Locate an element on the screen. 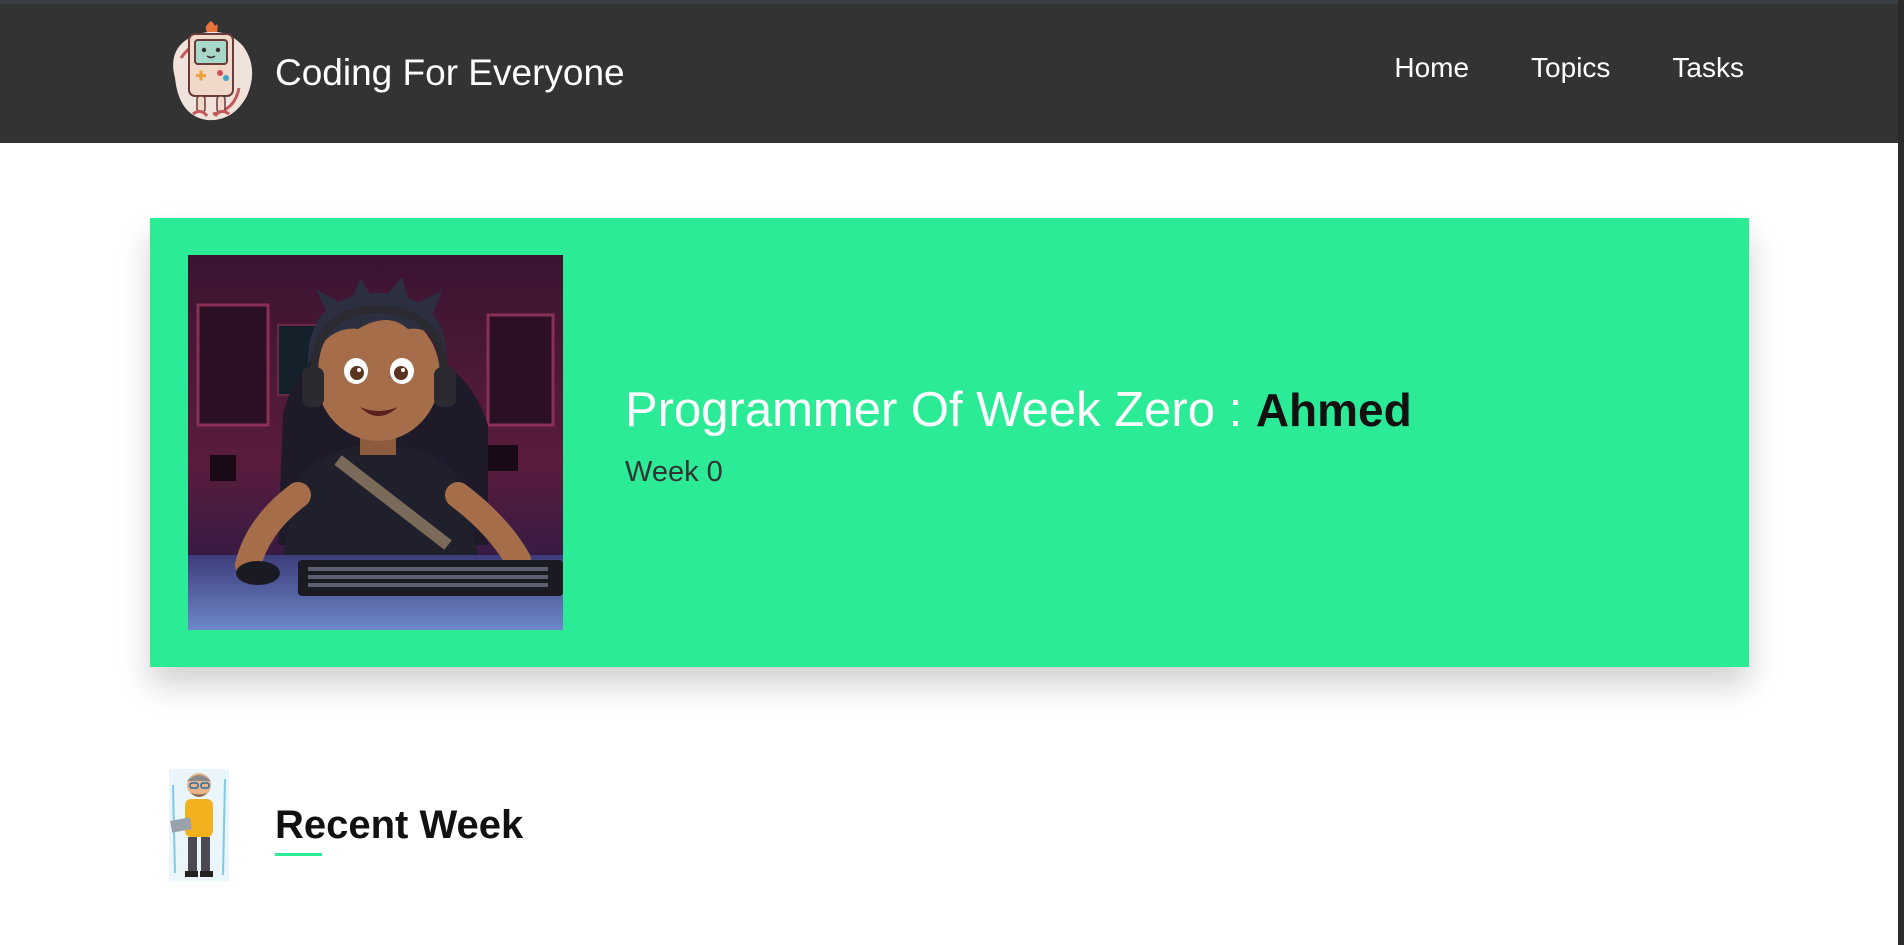 This screenshot has width=1904, height=945. heading-accent-underline is located at coordinates (298, 854).